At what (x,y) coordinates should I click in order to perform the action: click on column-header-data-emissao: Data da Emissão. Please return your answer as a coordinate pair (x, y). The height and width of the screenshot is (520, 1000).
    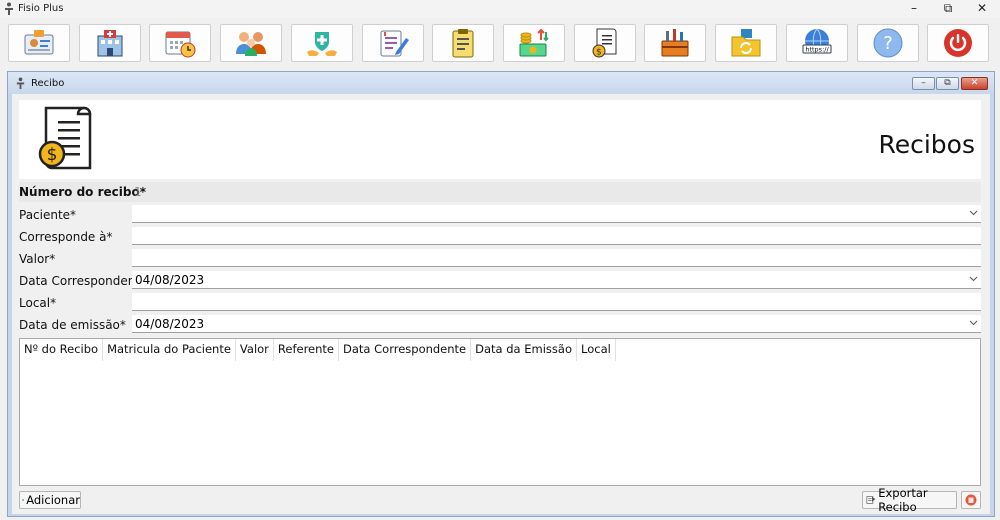
    Looking at the image, I should click on (524, 350).